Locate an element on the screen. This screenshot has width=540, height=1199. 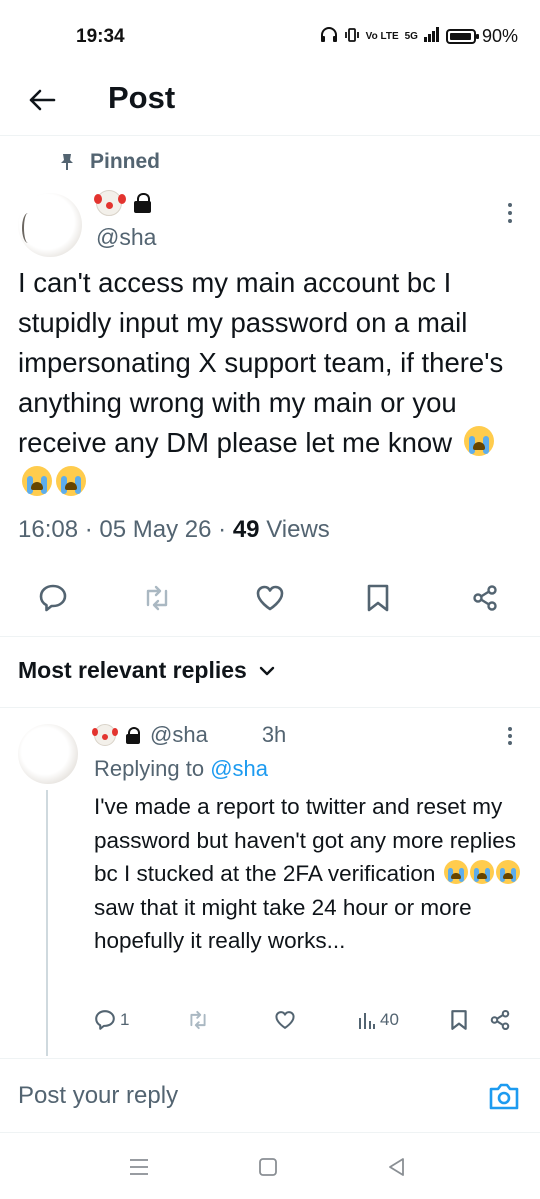
reply-more-options-button is located at coordinates (510, 736).